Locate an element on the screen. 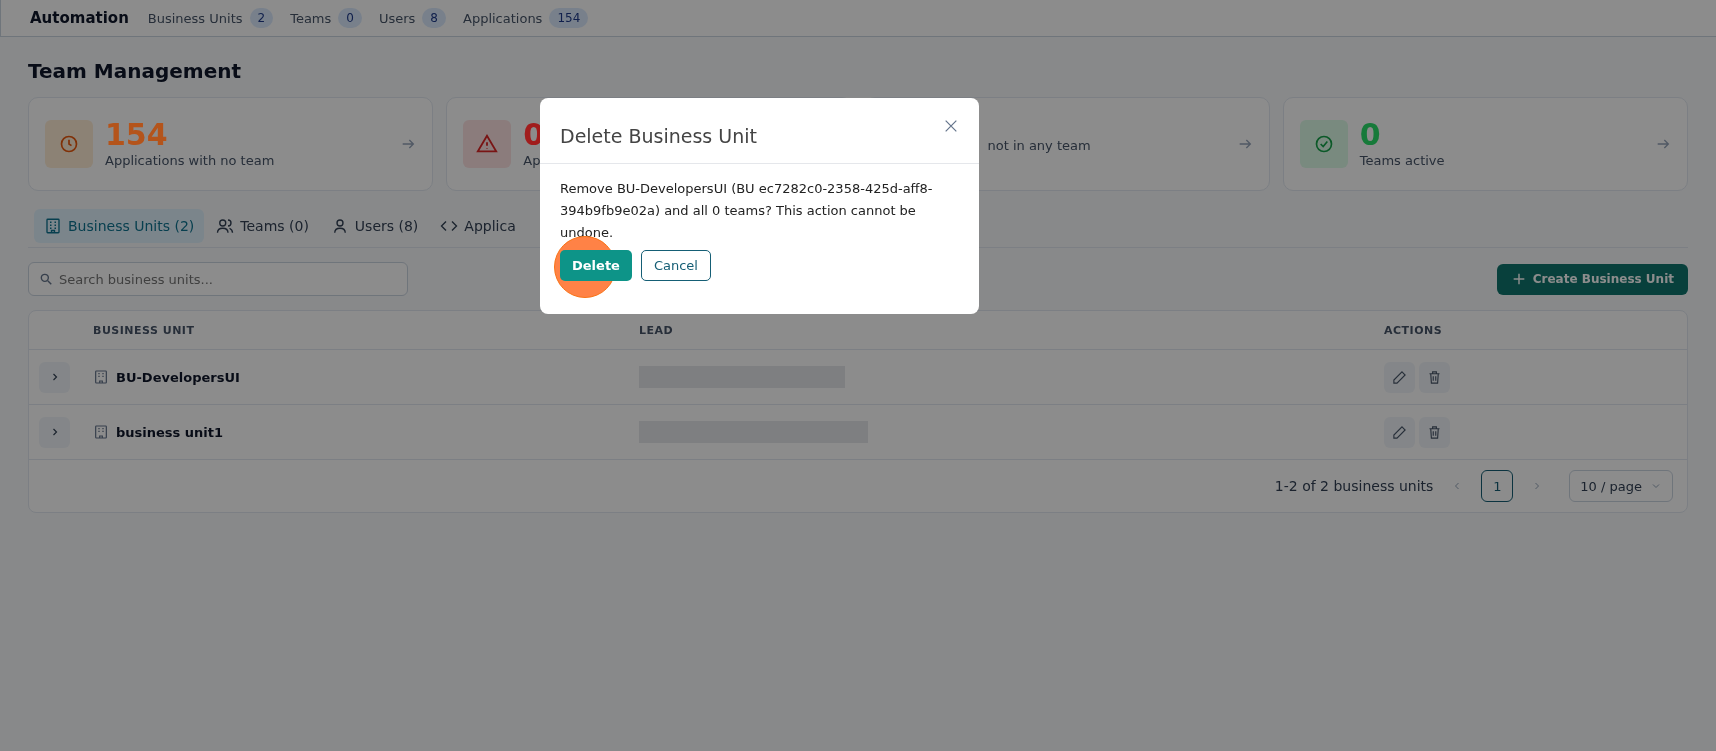 The image size is (1716, 751). page-size-select: 10 / page is located at coordinates (1621, 486).